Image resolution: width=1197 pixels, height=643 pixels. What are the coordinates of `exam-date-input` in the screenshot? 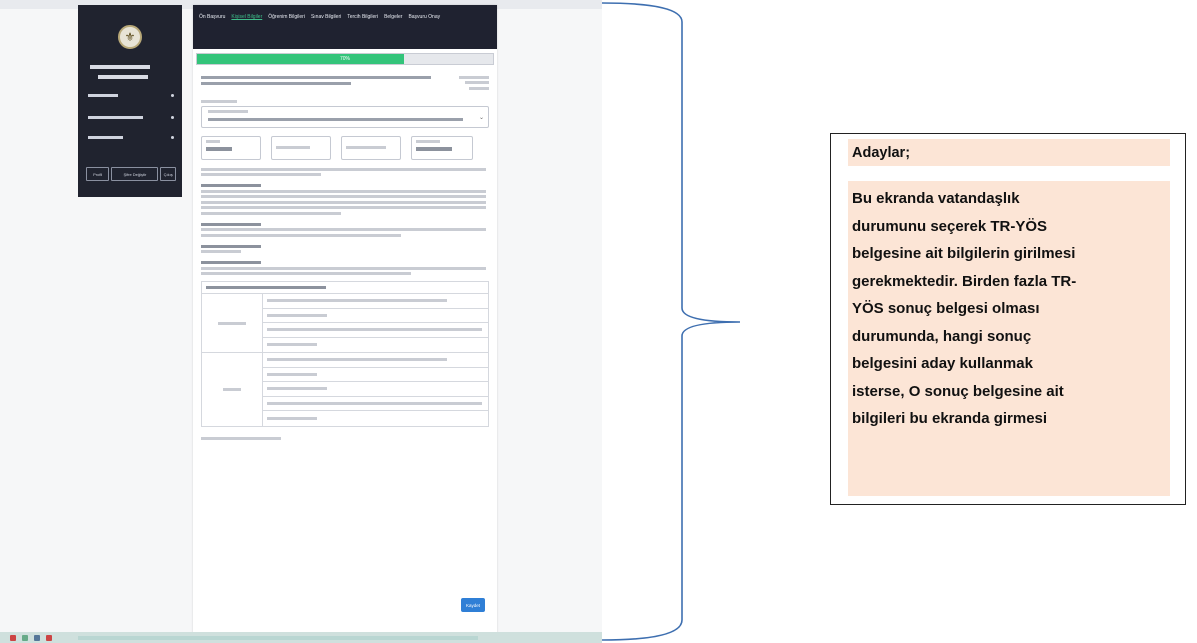 It's located at (301, 147).